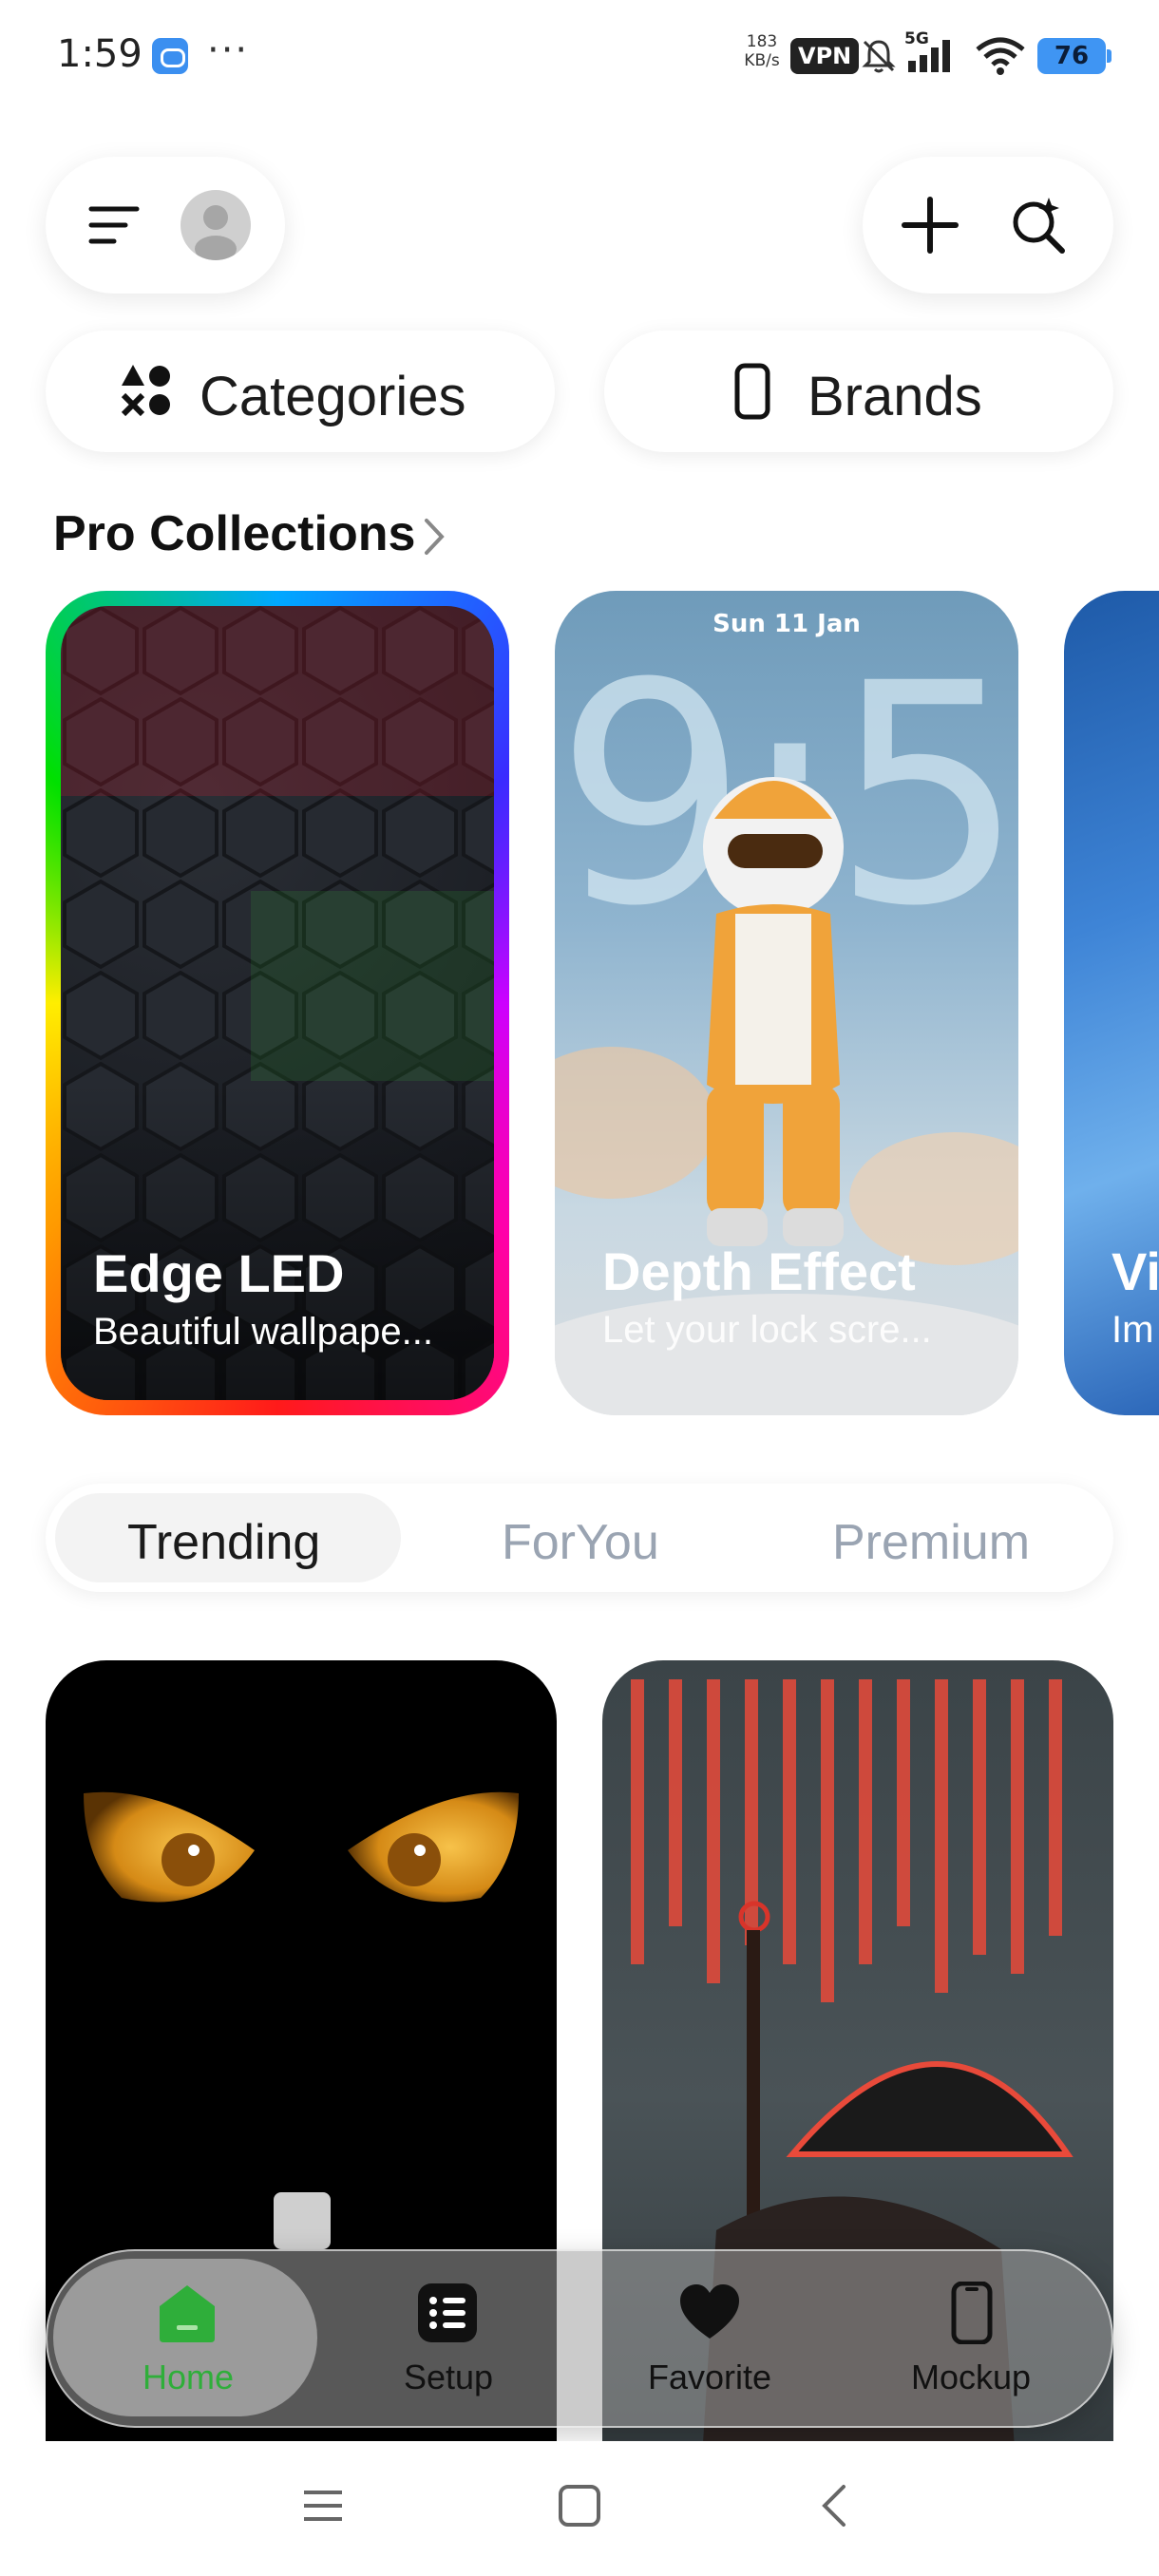  I want to click on back-icon, so click(836, 2506).